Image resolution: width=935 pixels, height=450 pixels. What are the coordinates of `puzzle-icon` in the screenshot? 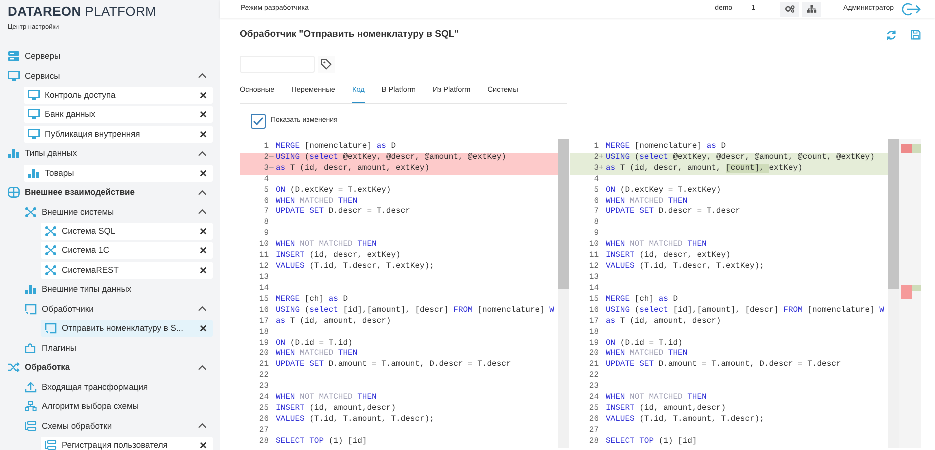 It's located at (31, 348).